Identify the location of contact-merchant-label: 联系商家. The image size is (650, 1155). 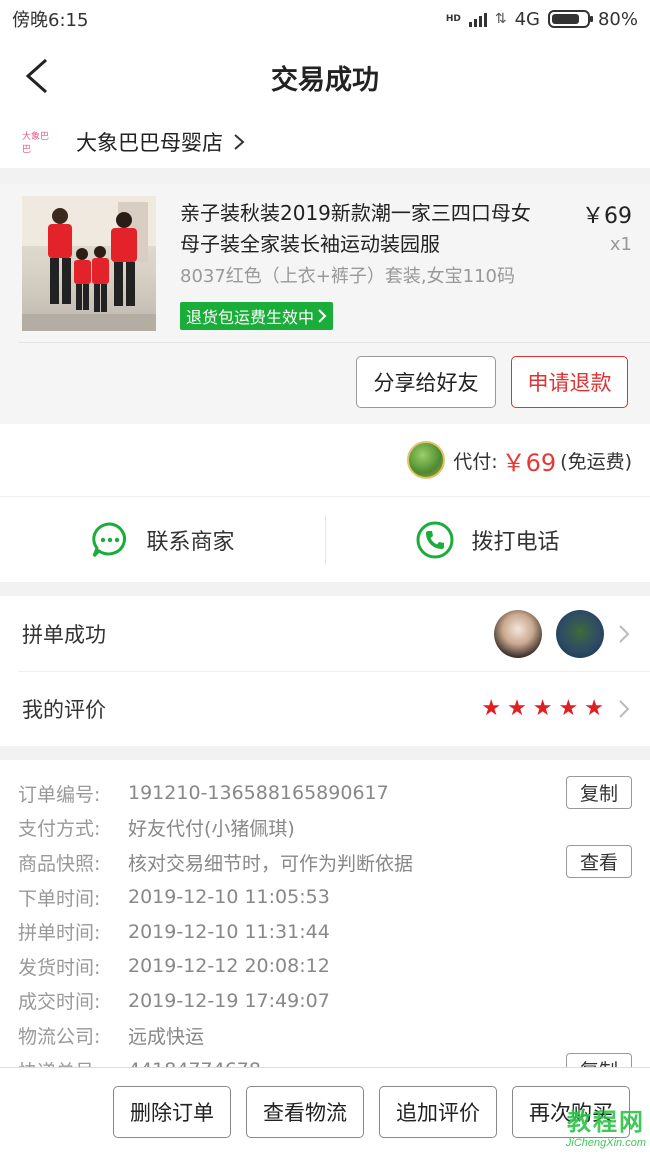
(190, 542).